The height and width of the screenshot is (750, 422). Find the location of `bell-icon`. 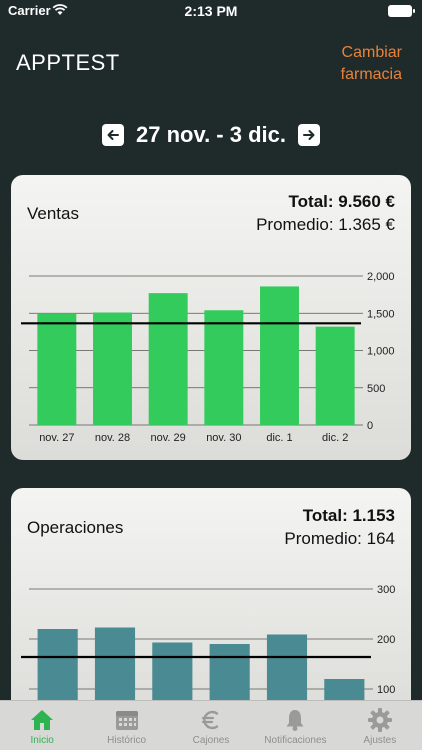

bell-icon is located at coordinates (295, 720).